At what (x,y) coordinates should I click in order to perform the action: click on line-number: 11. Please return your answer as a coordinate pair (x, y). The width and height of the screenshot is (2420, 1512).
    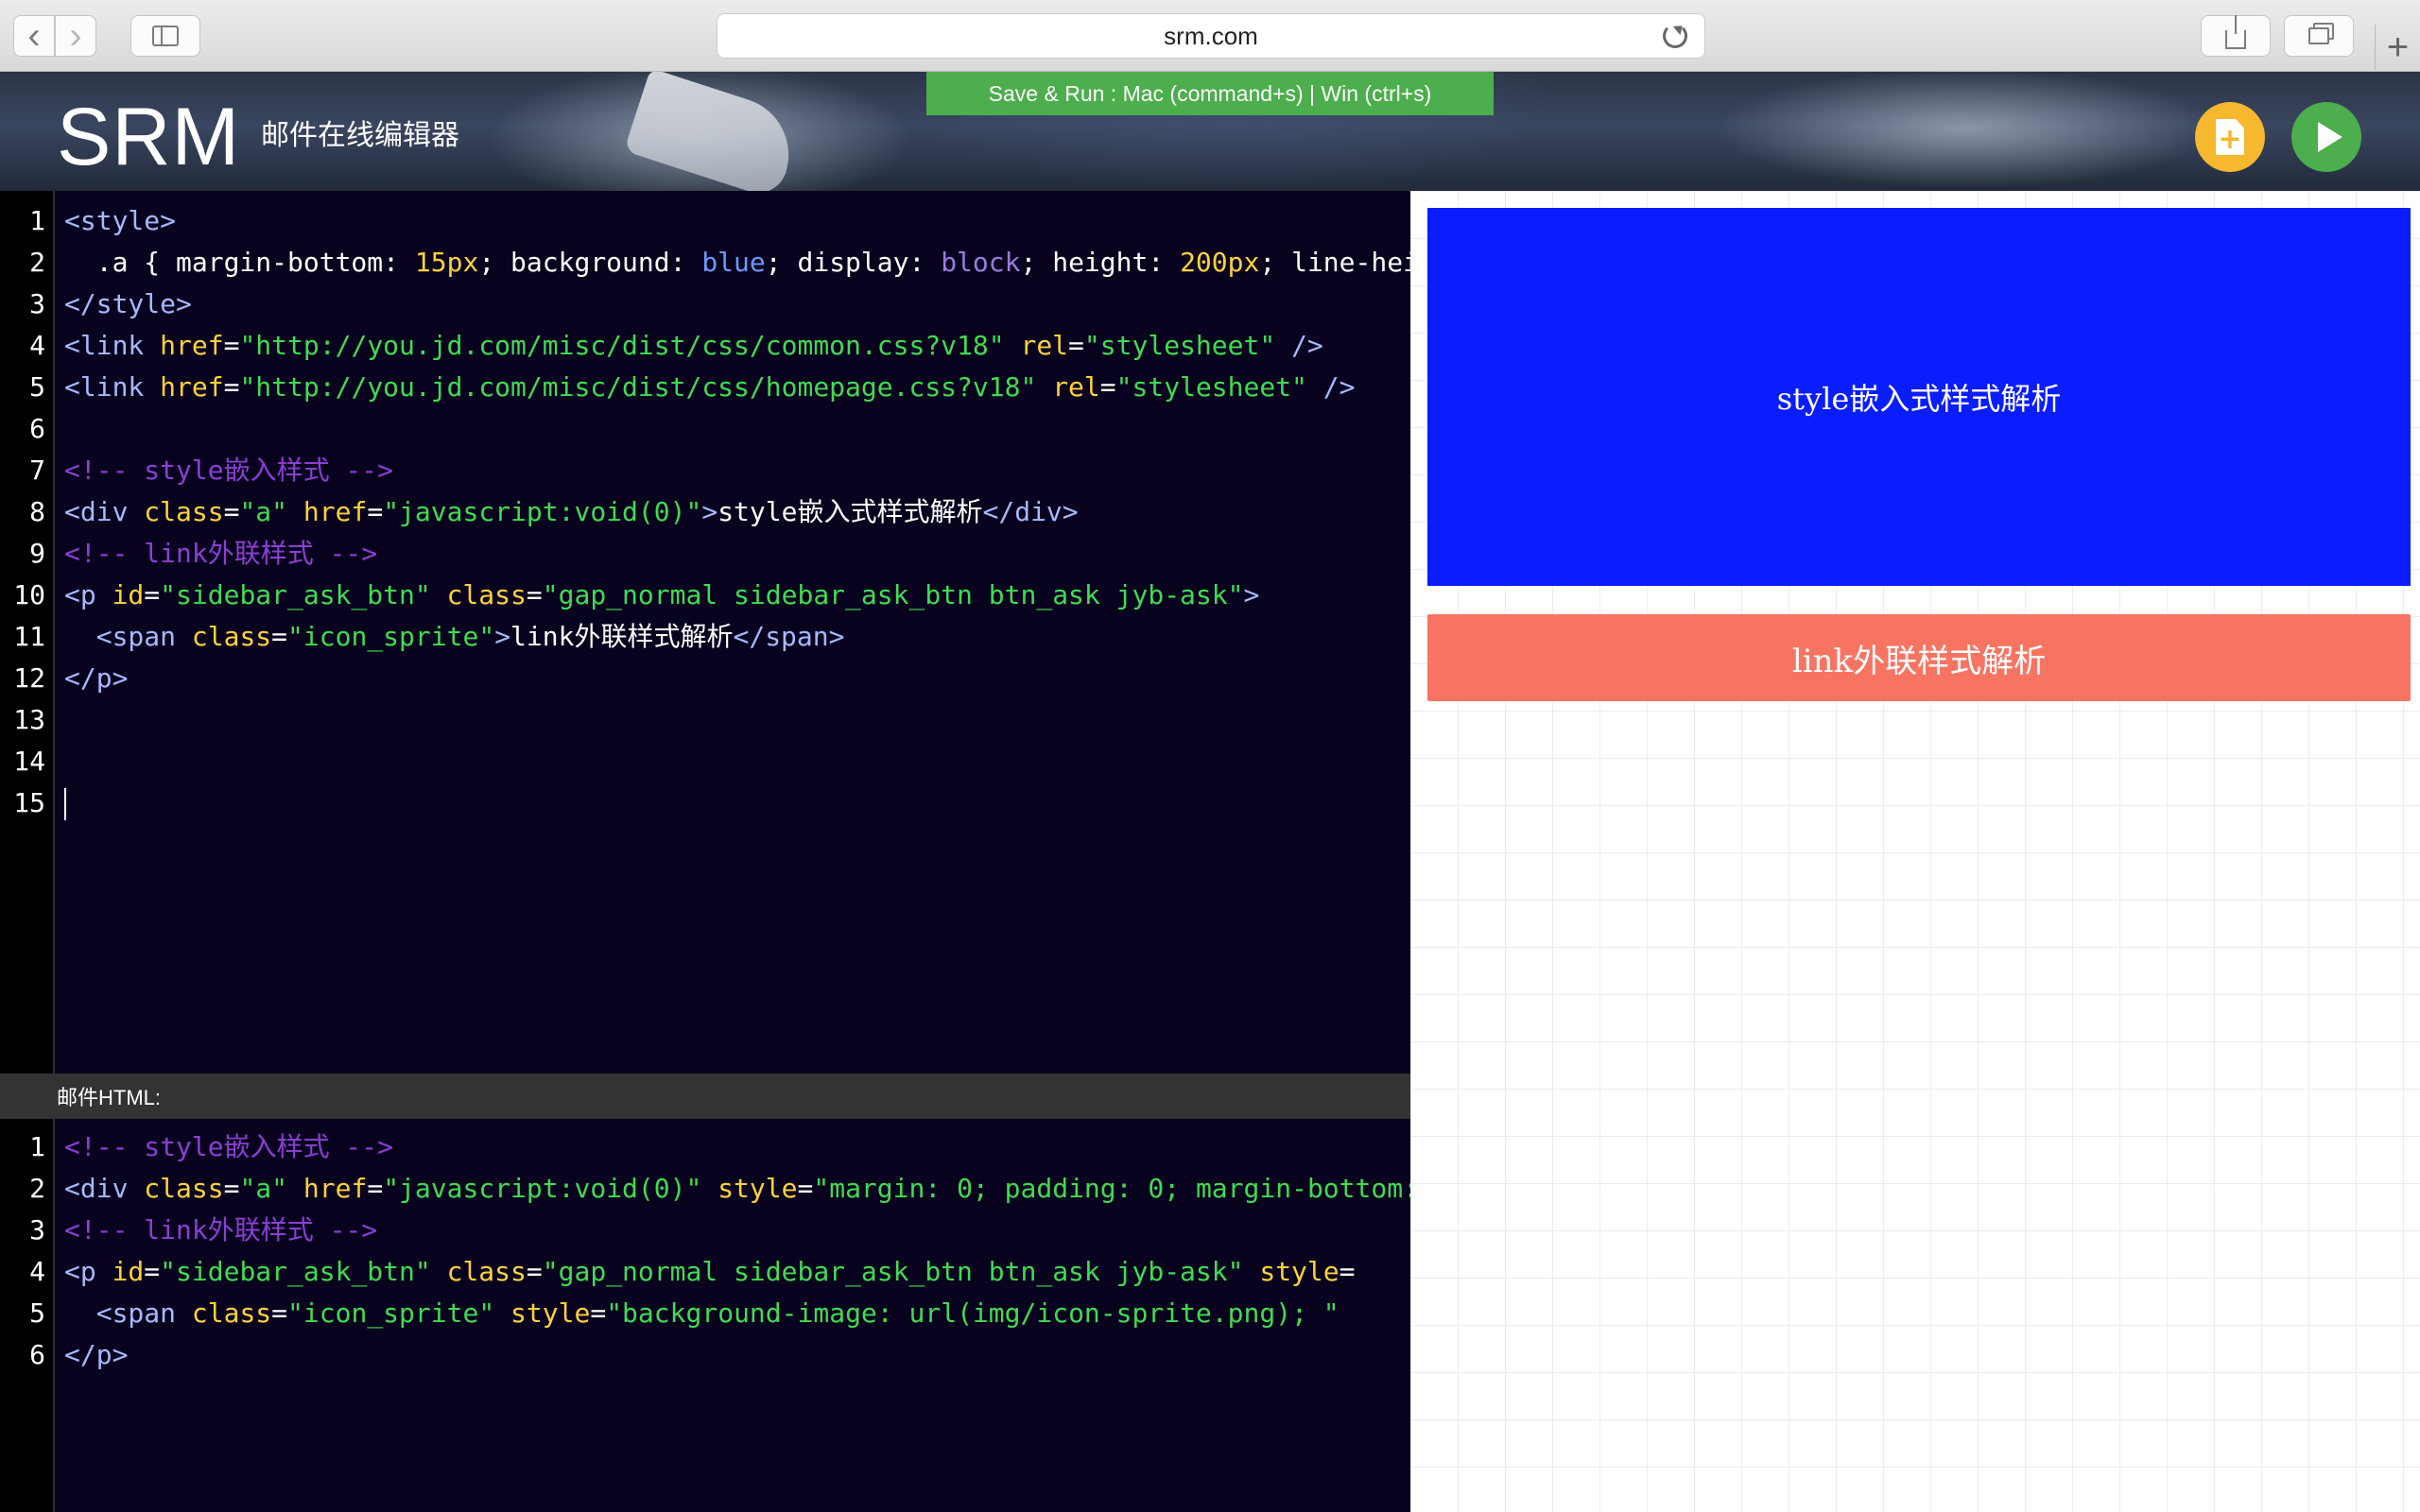
    Looking at the image, I should click on (29, 636).